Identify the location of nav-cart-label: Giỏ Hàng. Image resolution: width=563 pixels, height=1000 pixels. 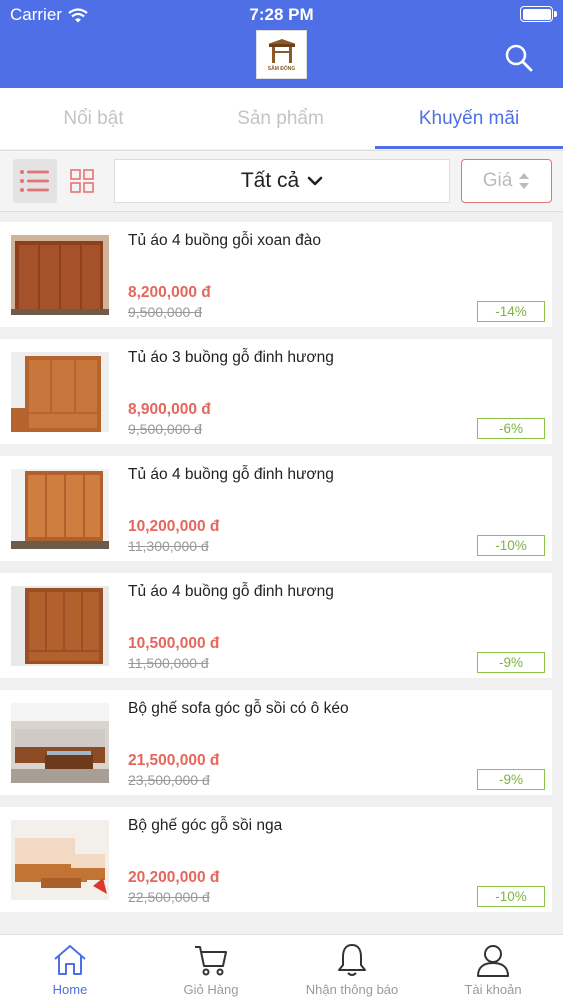
(211, 989).